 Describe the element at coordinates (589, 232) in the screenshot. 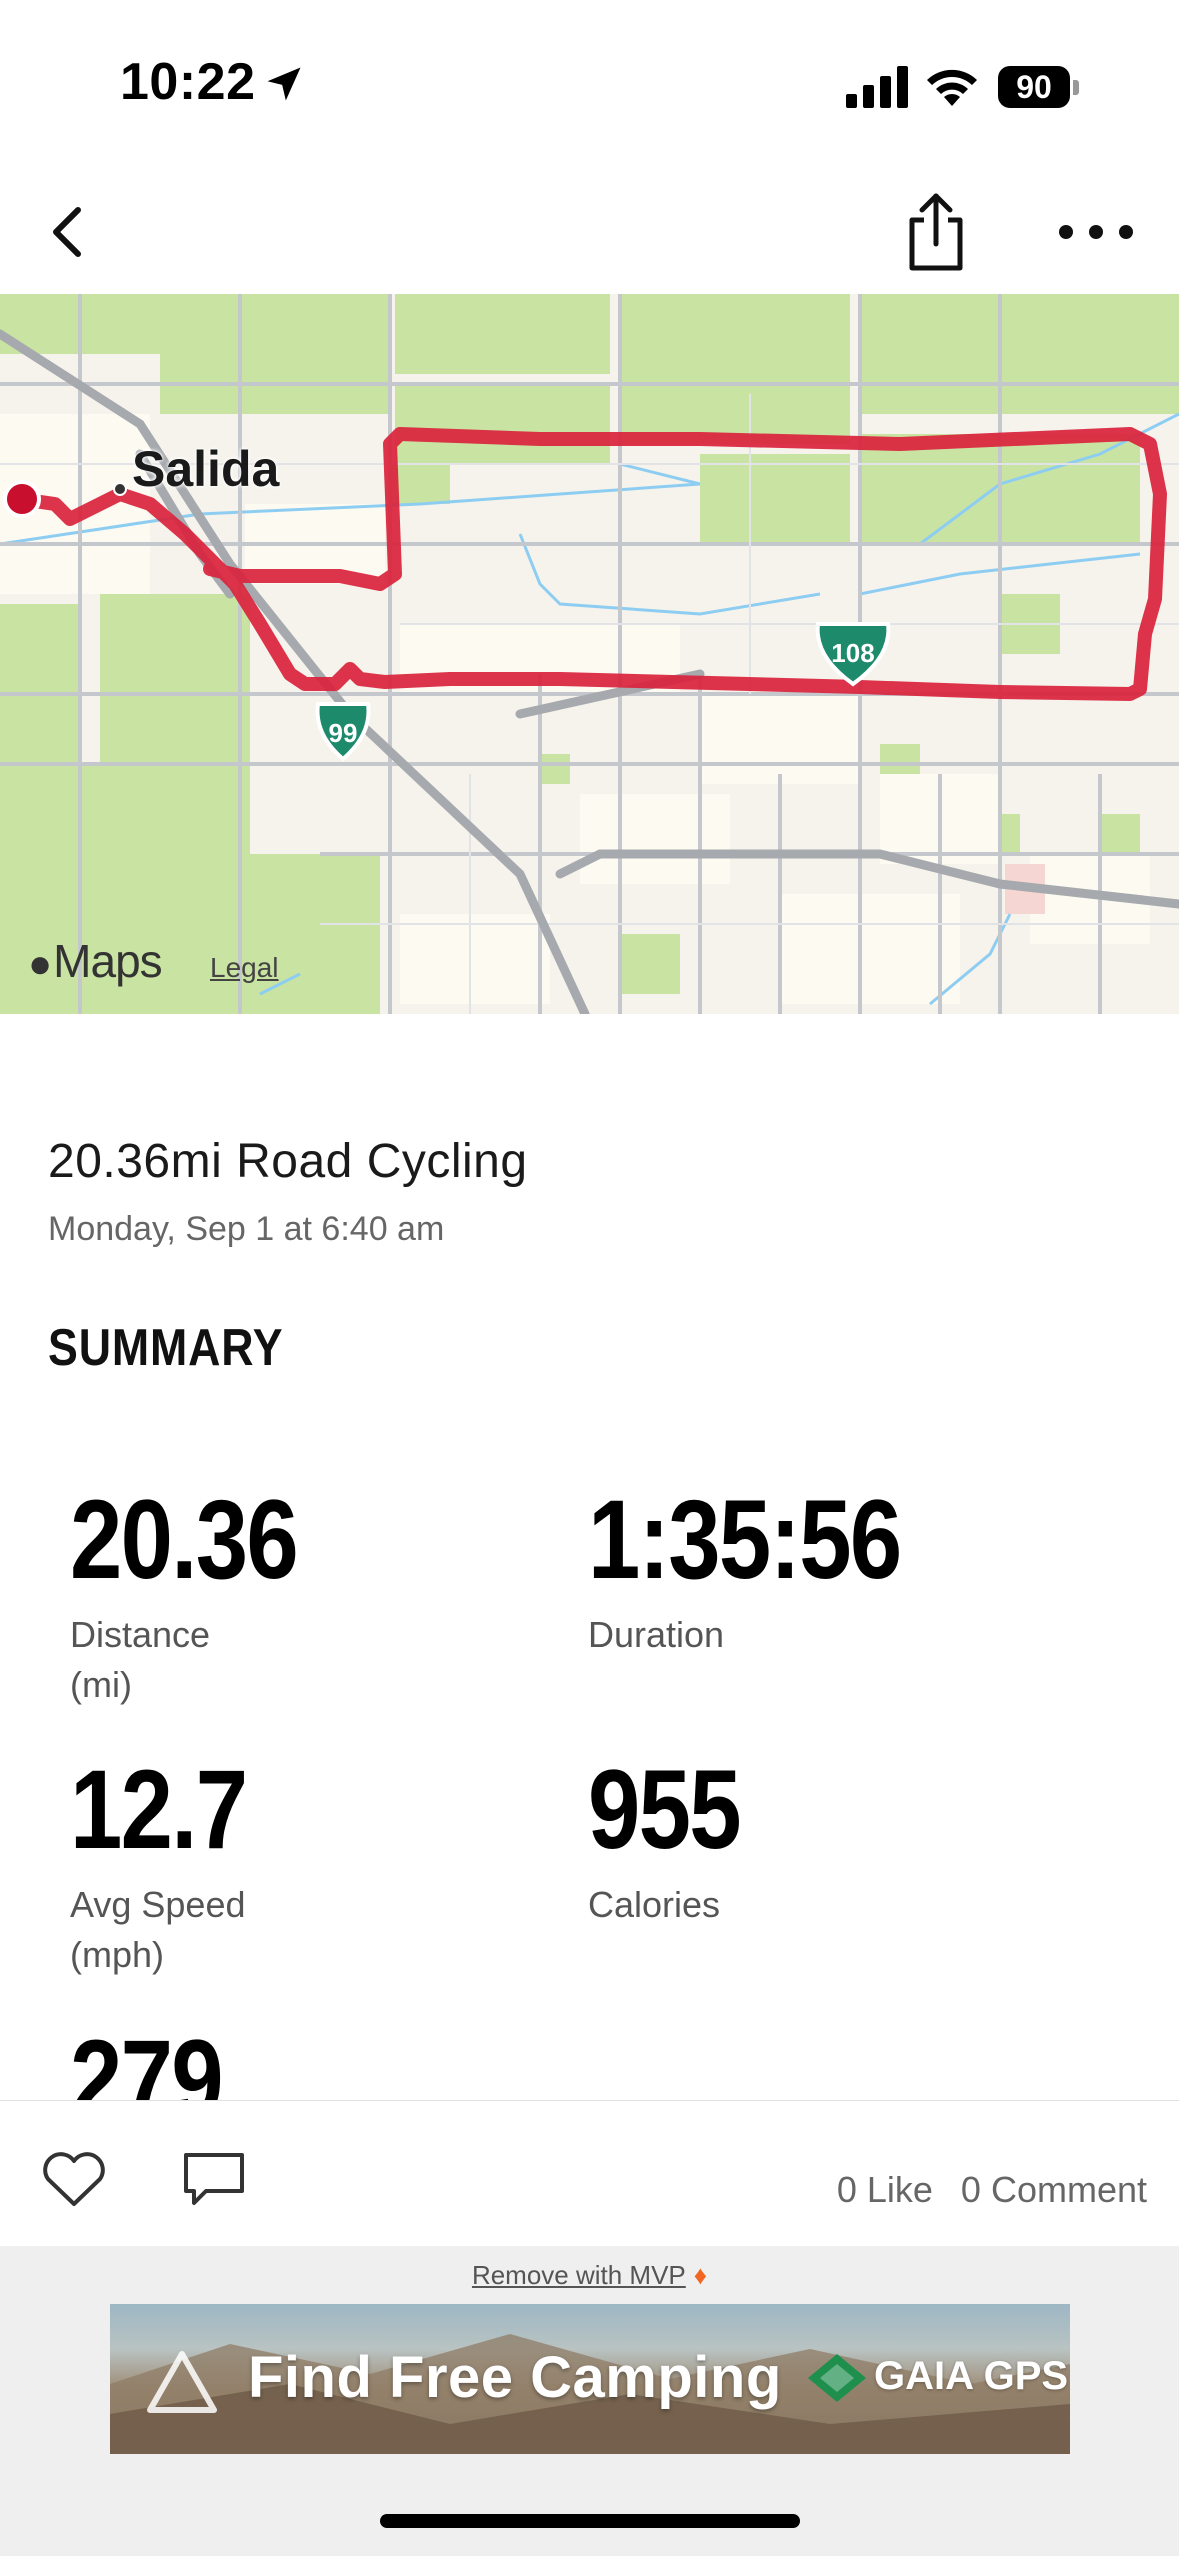

I see `nav-bar` at that location.